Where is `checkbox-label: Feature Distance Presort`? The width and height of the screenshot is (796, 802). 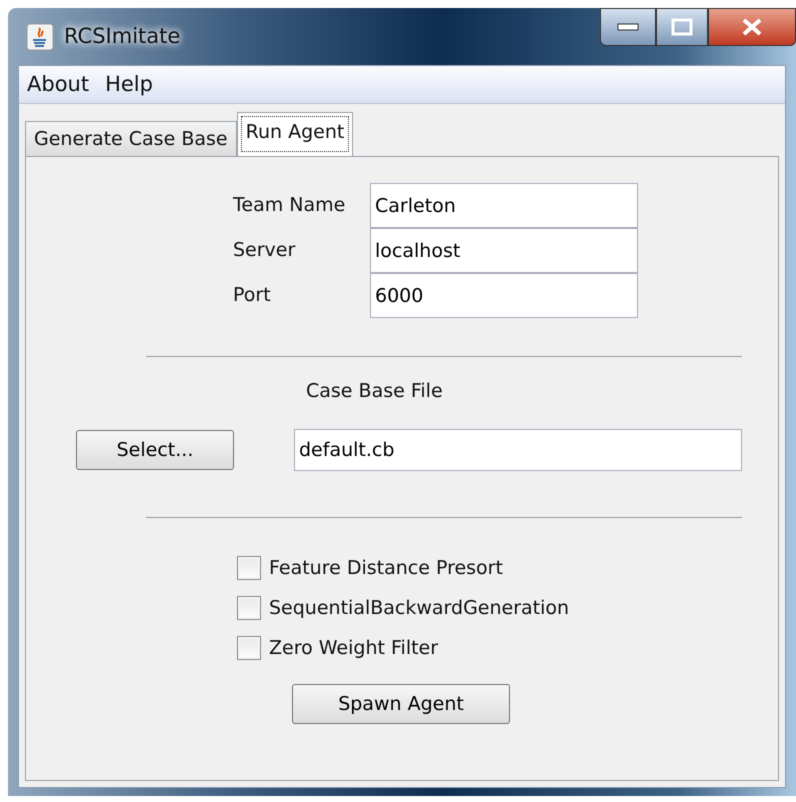
checkbox-label: Feature Distance Presort is located at coordinates (386, 568).